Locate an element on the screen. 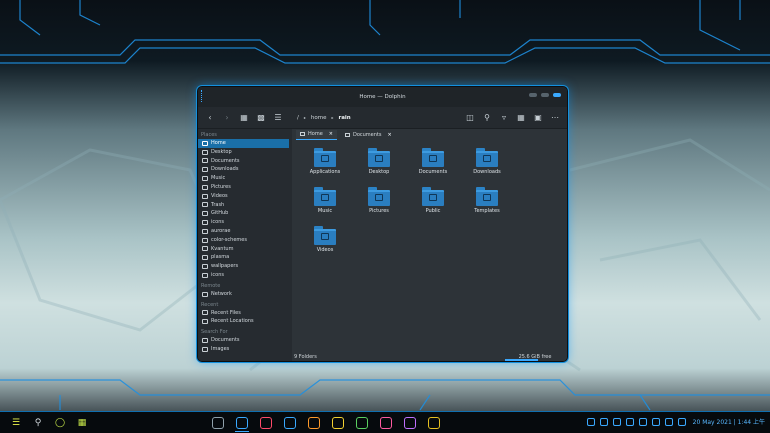 Image resolution: width=770 pixels, height=433 pixels. minimize-button is located at coordinates (533, 95).